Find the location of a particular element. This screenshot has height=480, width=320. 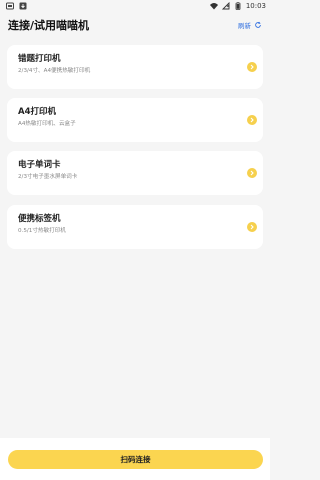

device-card-label-printer: 便携标签机 0.5/1寸热敏打印机 is located at coordinates (135, 227).